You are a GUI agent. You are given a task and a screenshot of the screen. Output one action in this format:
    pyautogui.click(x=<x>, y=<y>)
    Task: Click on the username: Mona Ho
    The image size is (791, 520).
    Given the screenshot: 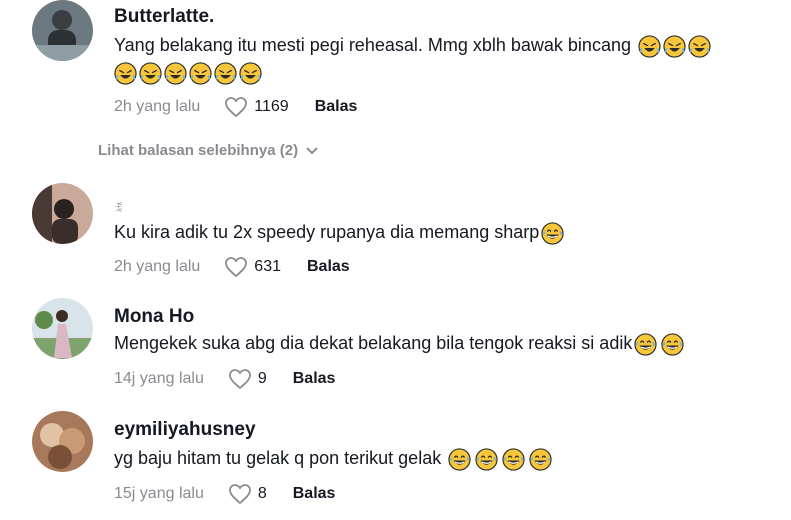 What is the action you would take?
    pyautogui.click(x=154, y=317)
    